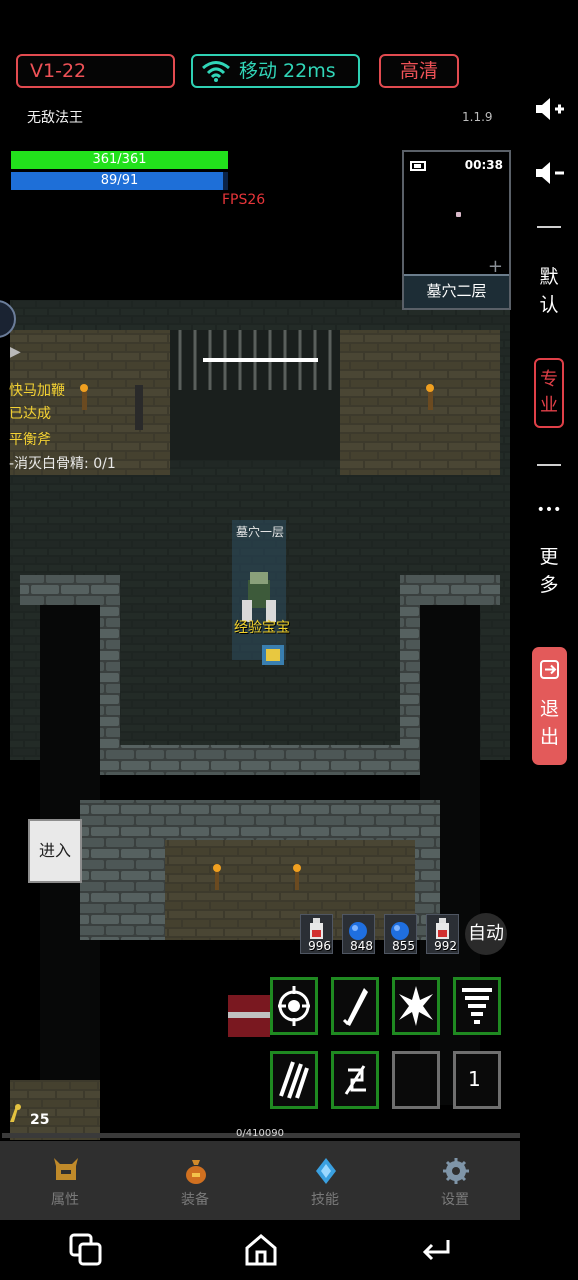 The width and height of the screenshot is (578, 1280). What do you see at coordinates (66, 1169) in the screenshot?
I see `helmet-icon` at bounding box center [66, 1169].